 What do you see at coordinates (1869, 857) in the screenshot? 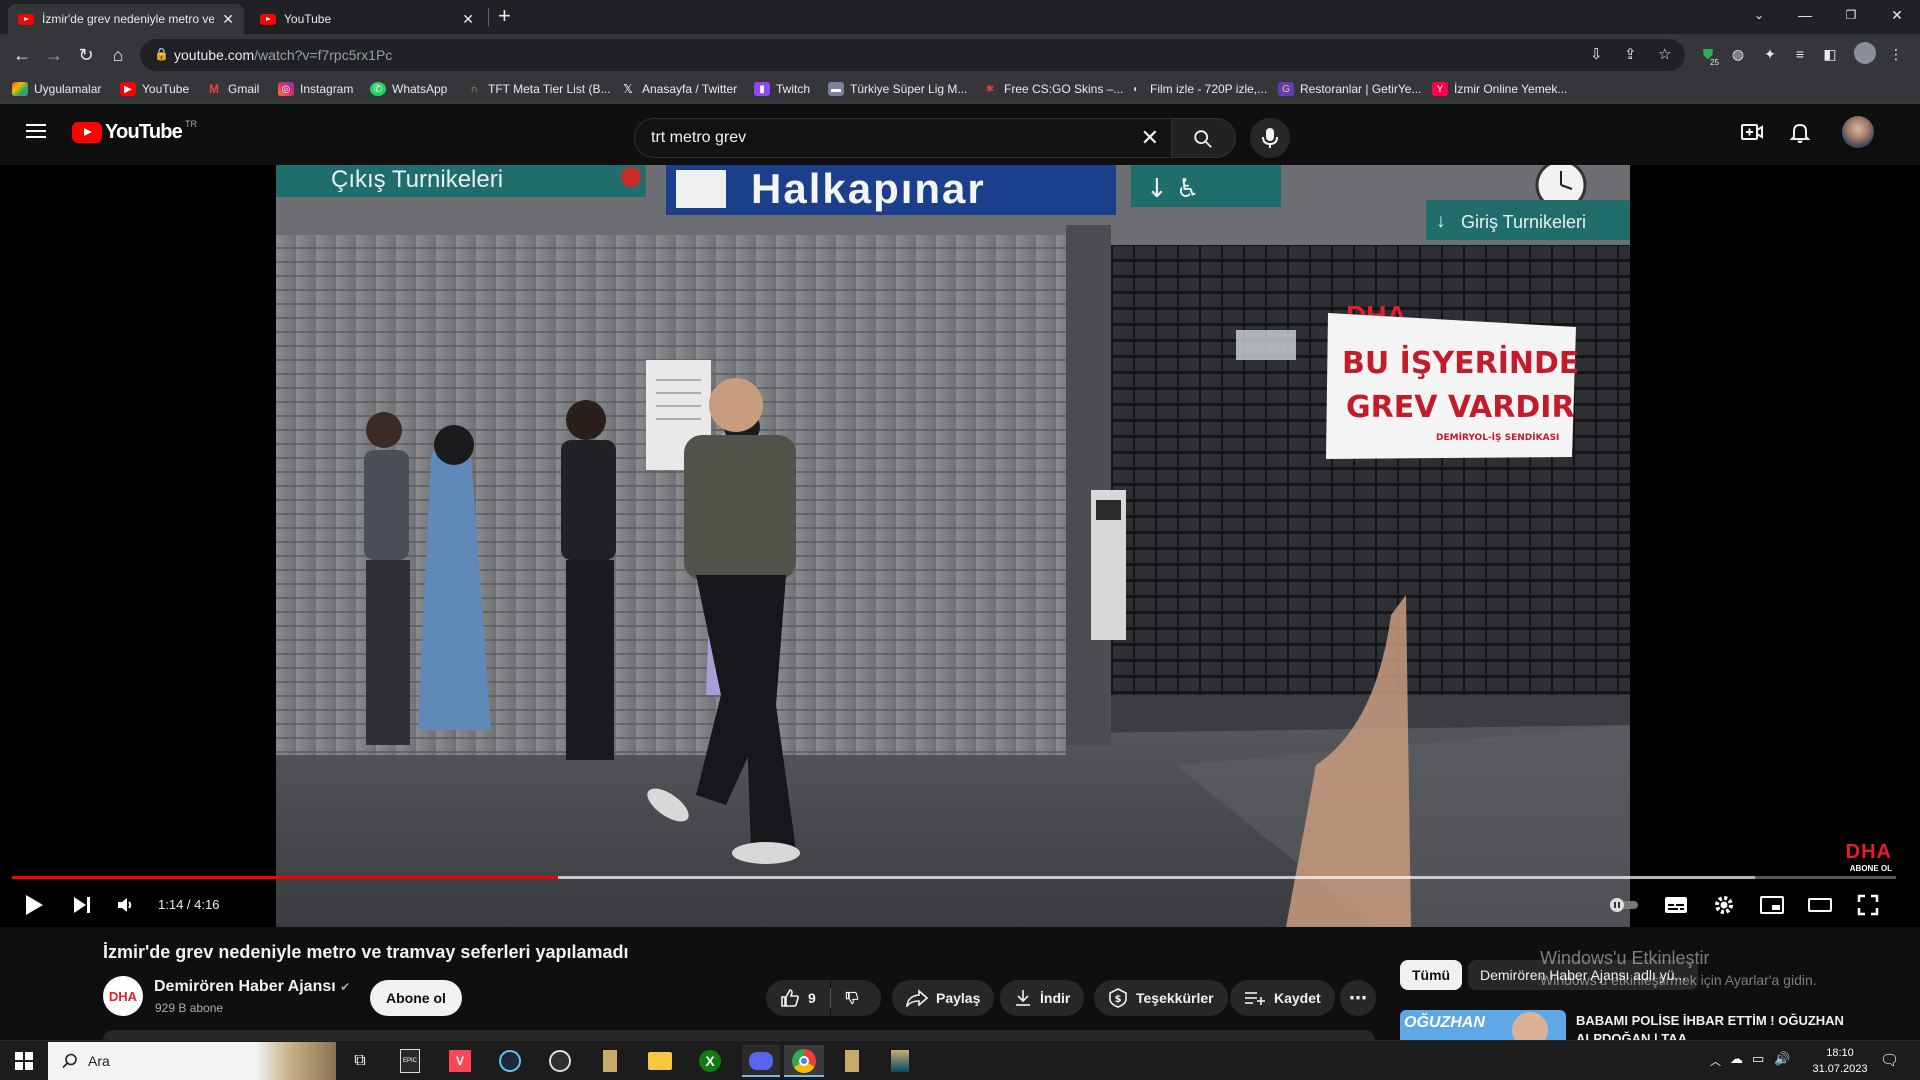
I see `channel-watermark: DHA ABONE OL` at bounding box center [1869, 857].